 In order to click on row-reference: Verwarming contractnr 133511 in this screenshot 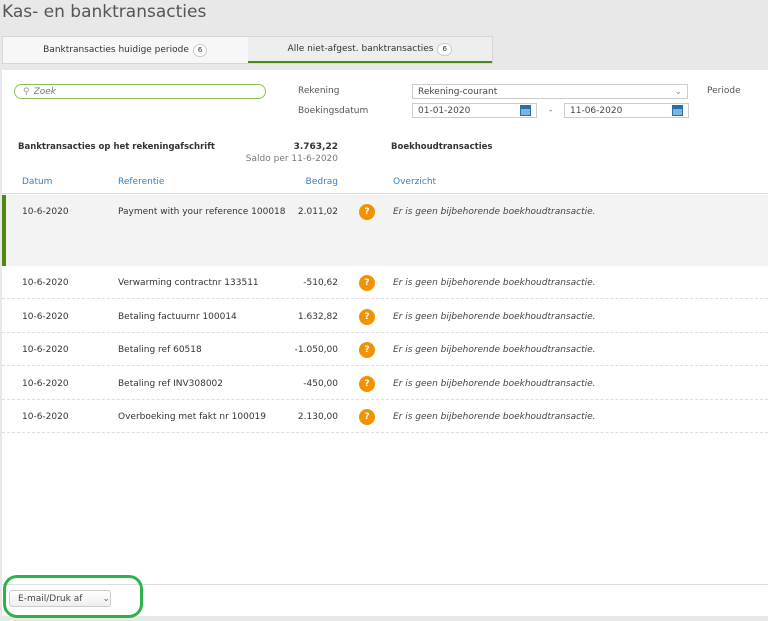, I will do `click(188, 283)`.